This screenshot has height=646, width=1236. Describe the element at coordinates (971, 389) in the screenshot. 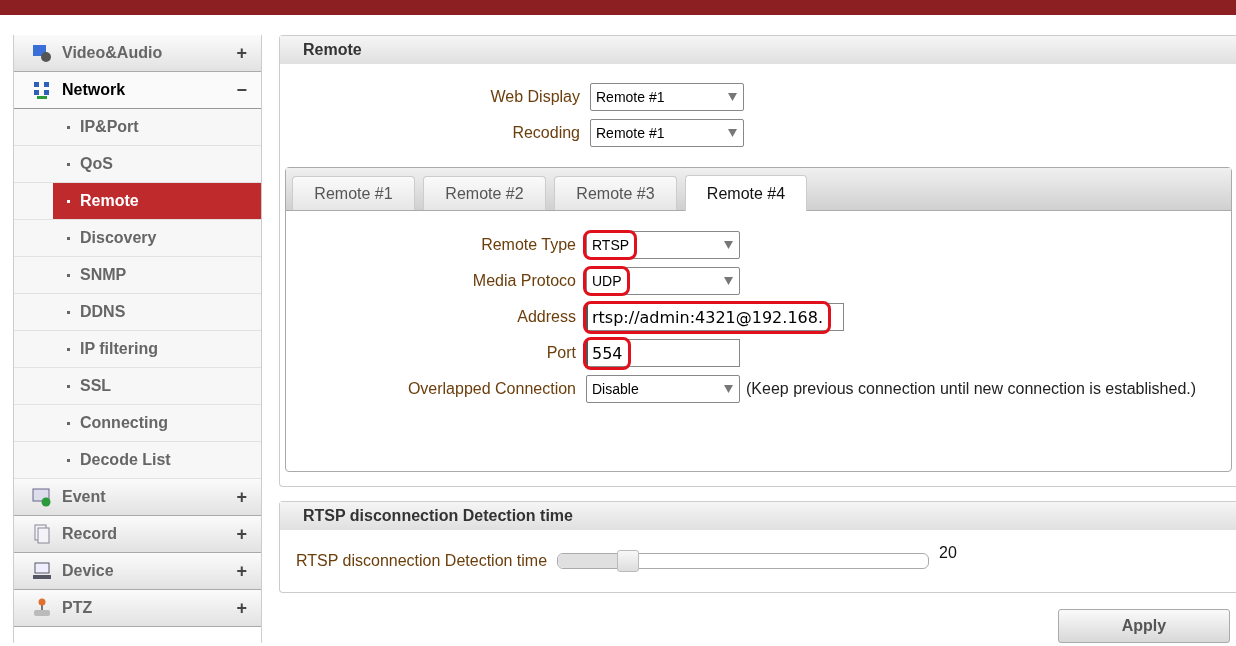

I see `hint-text: (Keep previous connection until new connection is established.)` at that location.